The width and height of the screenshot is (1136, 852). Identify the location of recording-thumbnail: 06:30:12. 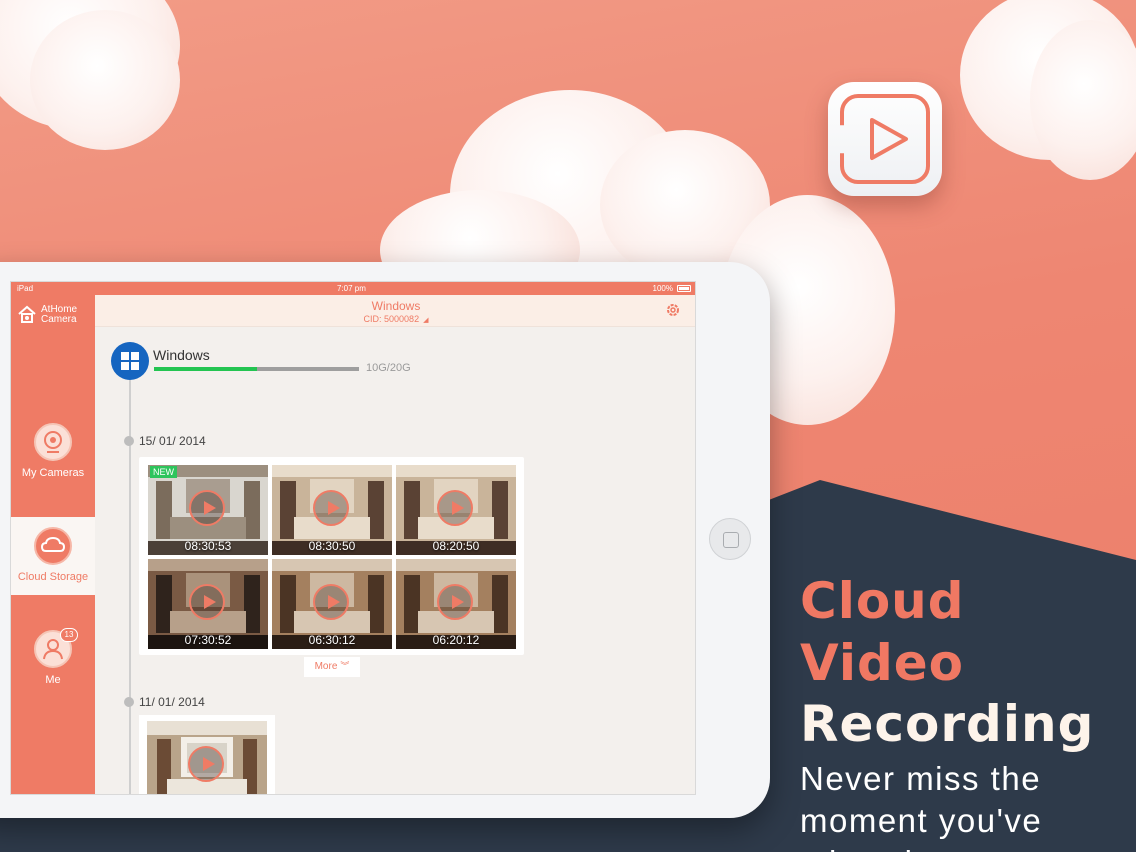
(332, 604).